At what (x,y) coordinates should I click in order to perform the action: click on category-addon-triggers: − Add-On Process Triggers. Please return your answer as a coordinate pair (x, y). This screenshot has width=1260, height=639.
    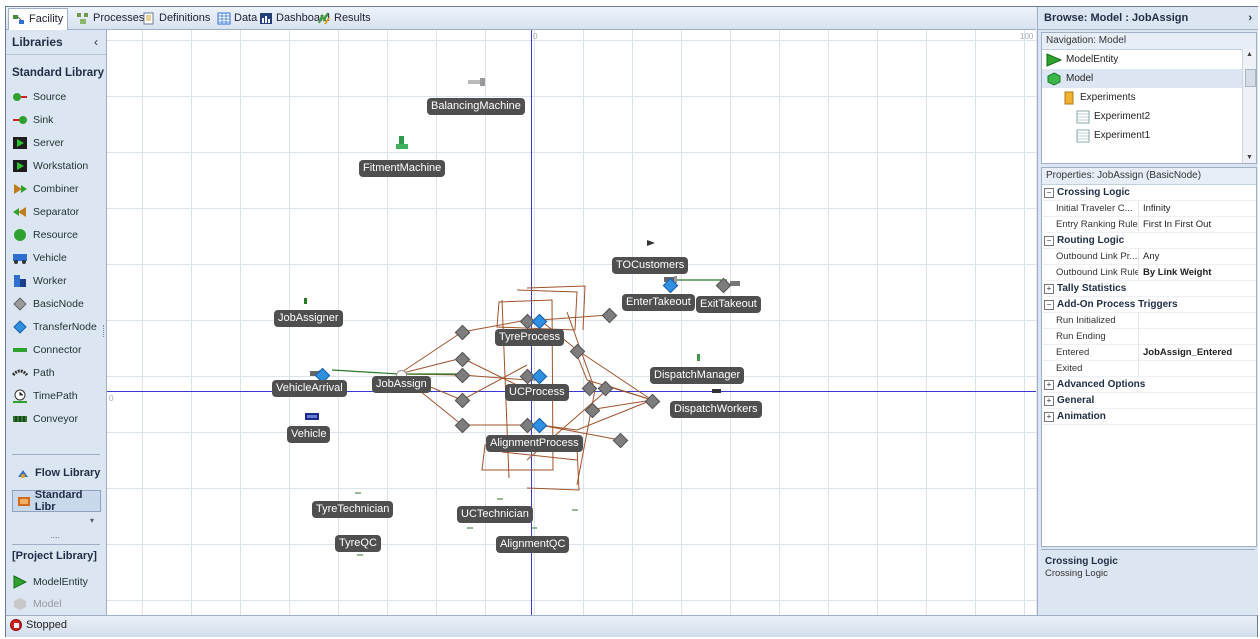
    Looking at the image, I should click on (1149, 305).